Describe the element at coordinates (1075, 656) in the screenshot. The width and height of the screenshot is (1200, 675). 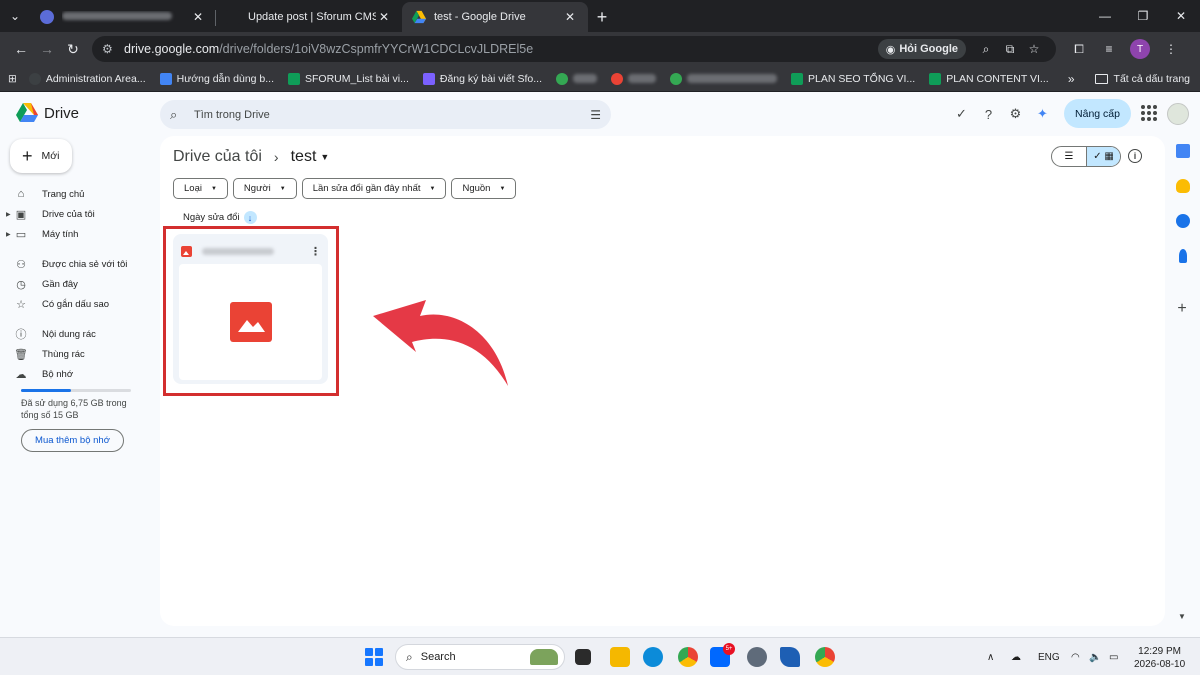
I see `wifi-icon: ◠` at that location.